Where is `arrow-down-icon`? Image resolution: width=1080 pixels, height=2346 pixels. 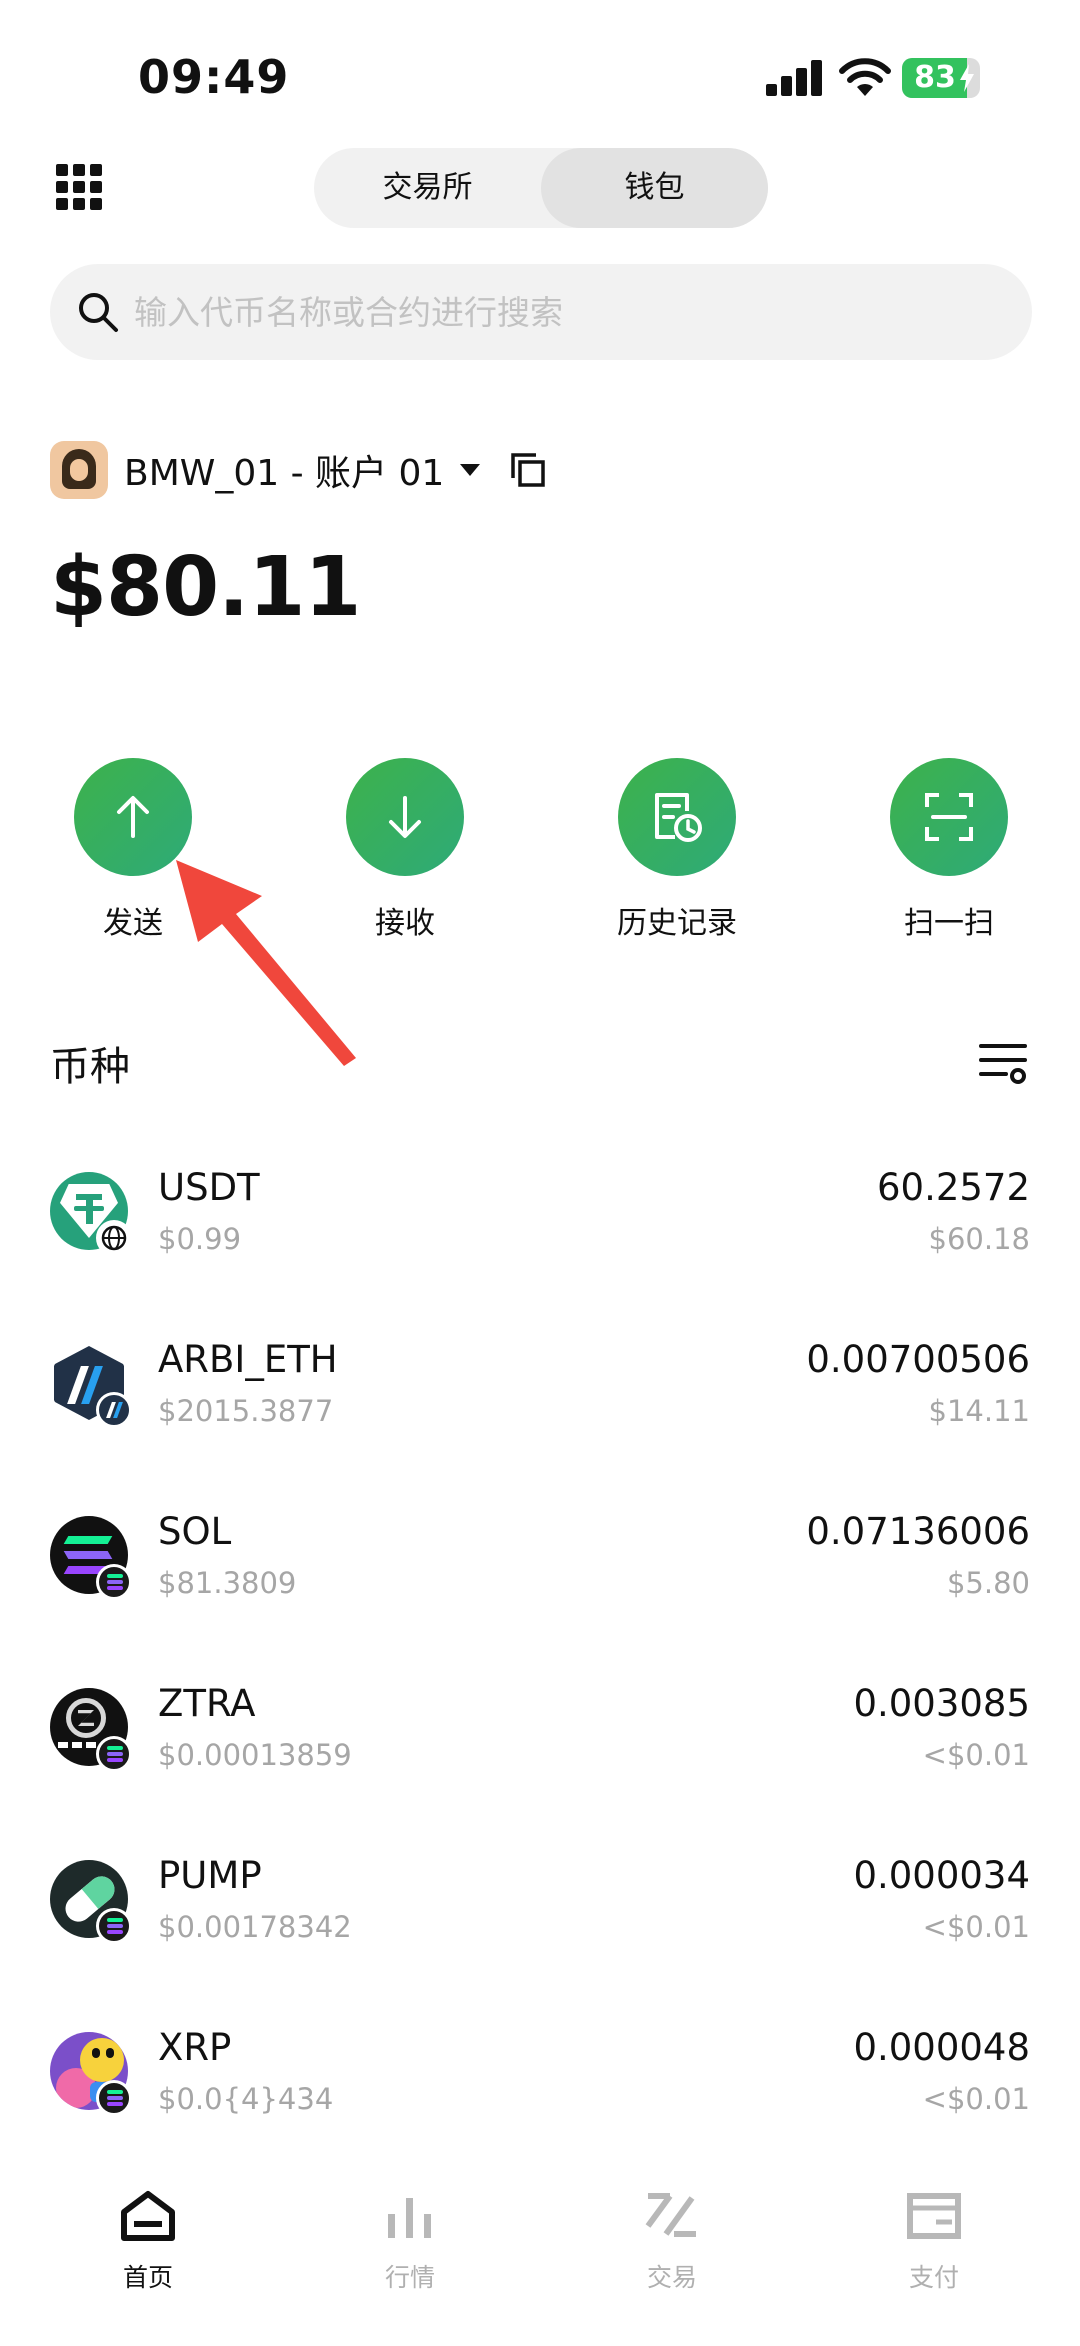
arrow-down-icon is located at coordinates (405, 817).